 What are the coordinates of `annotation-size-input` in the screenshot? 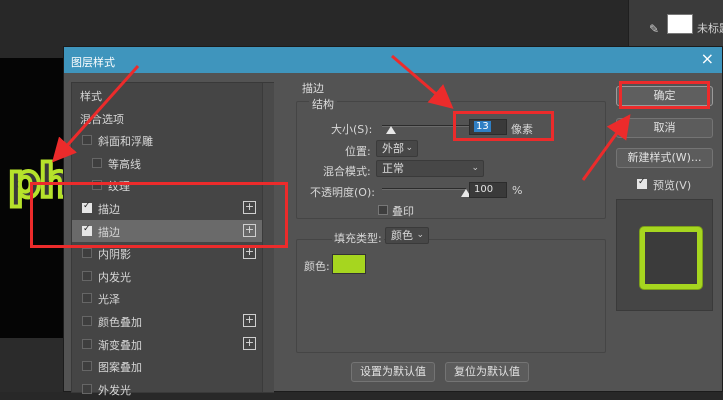 It's located at (503, 126).